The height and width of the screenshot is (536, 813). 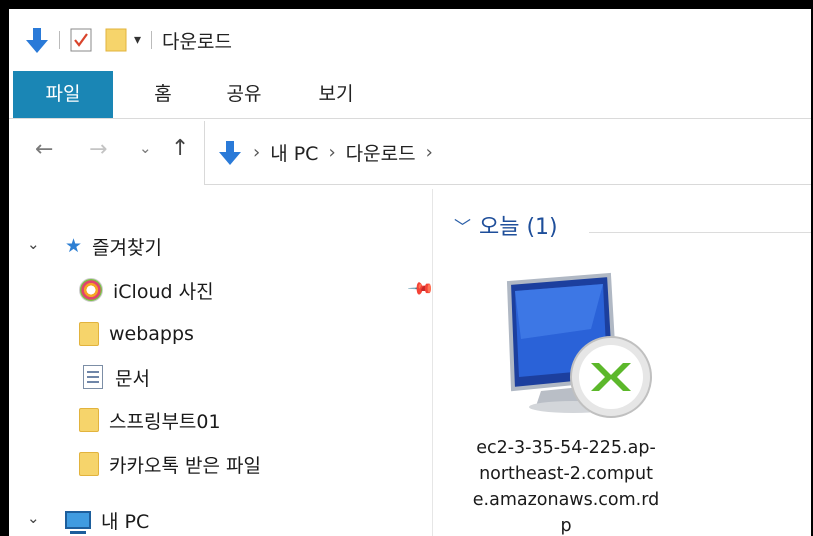 I want to click on chevron-down-icon: ⌄, so click(x=145, y=148).